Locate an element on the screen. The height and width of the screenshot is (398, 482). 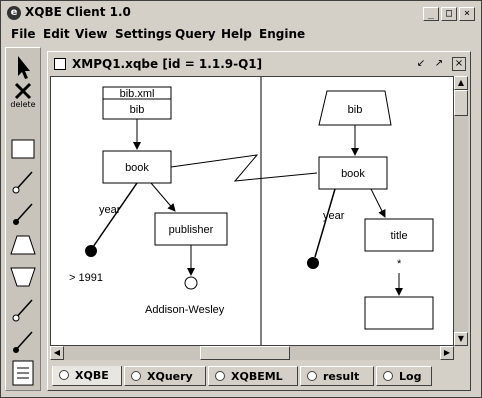
x-icon is located at coordinates (23, 91).